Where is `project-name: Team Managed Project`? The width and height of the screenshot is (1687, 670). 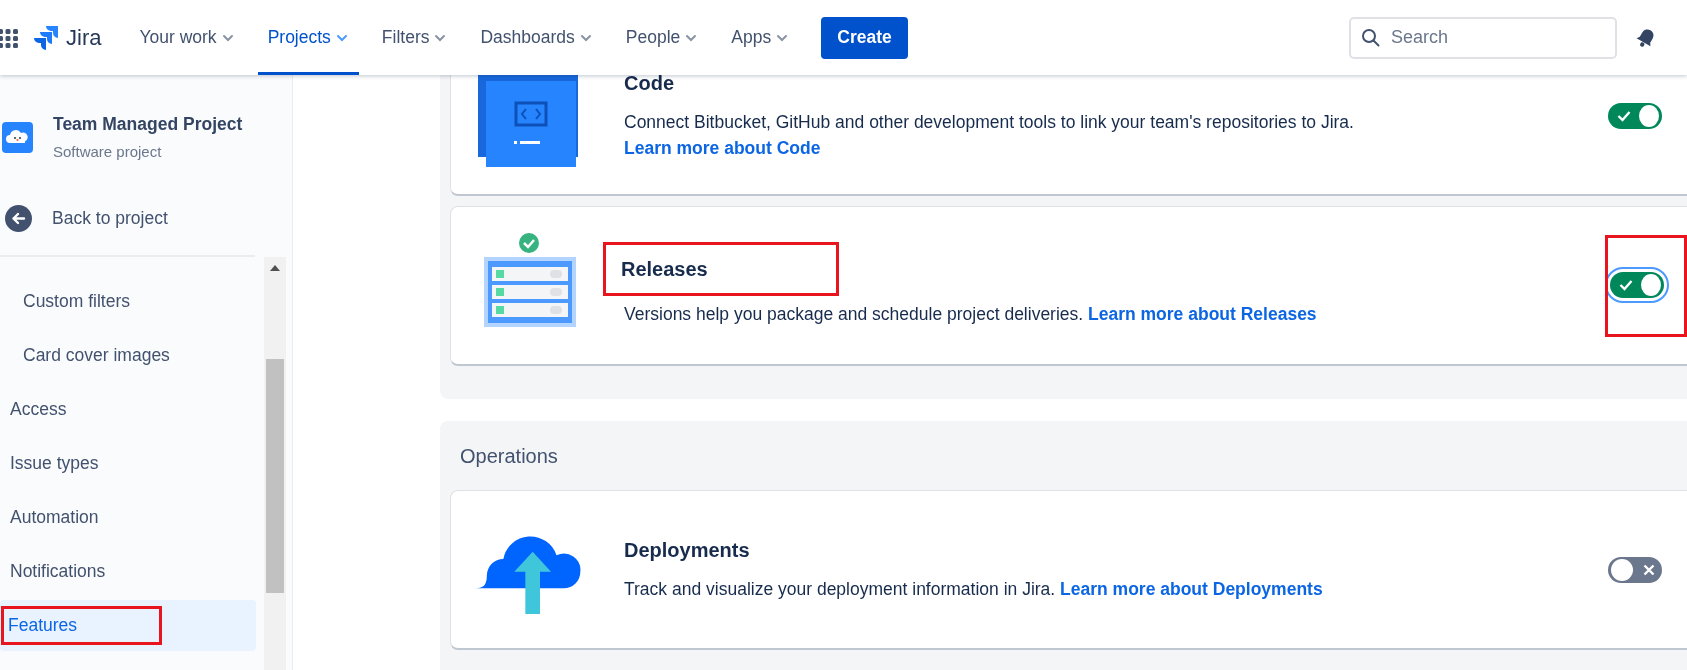
project-name: Team Managed Project is located at coordinates (148, 124).